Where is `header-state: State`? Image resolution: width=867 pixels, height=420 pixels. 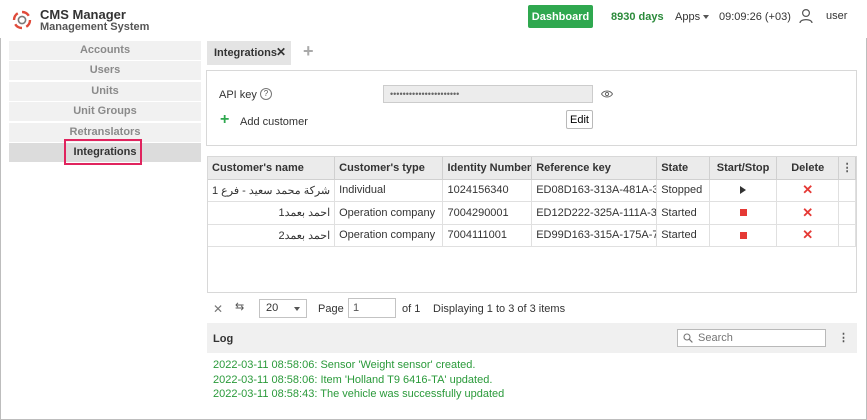 header-state: State is located at coordinates (683, 168).